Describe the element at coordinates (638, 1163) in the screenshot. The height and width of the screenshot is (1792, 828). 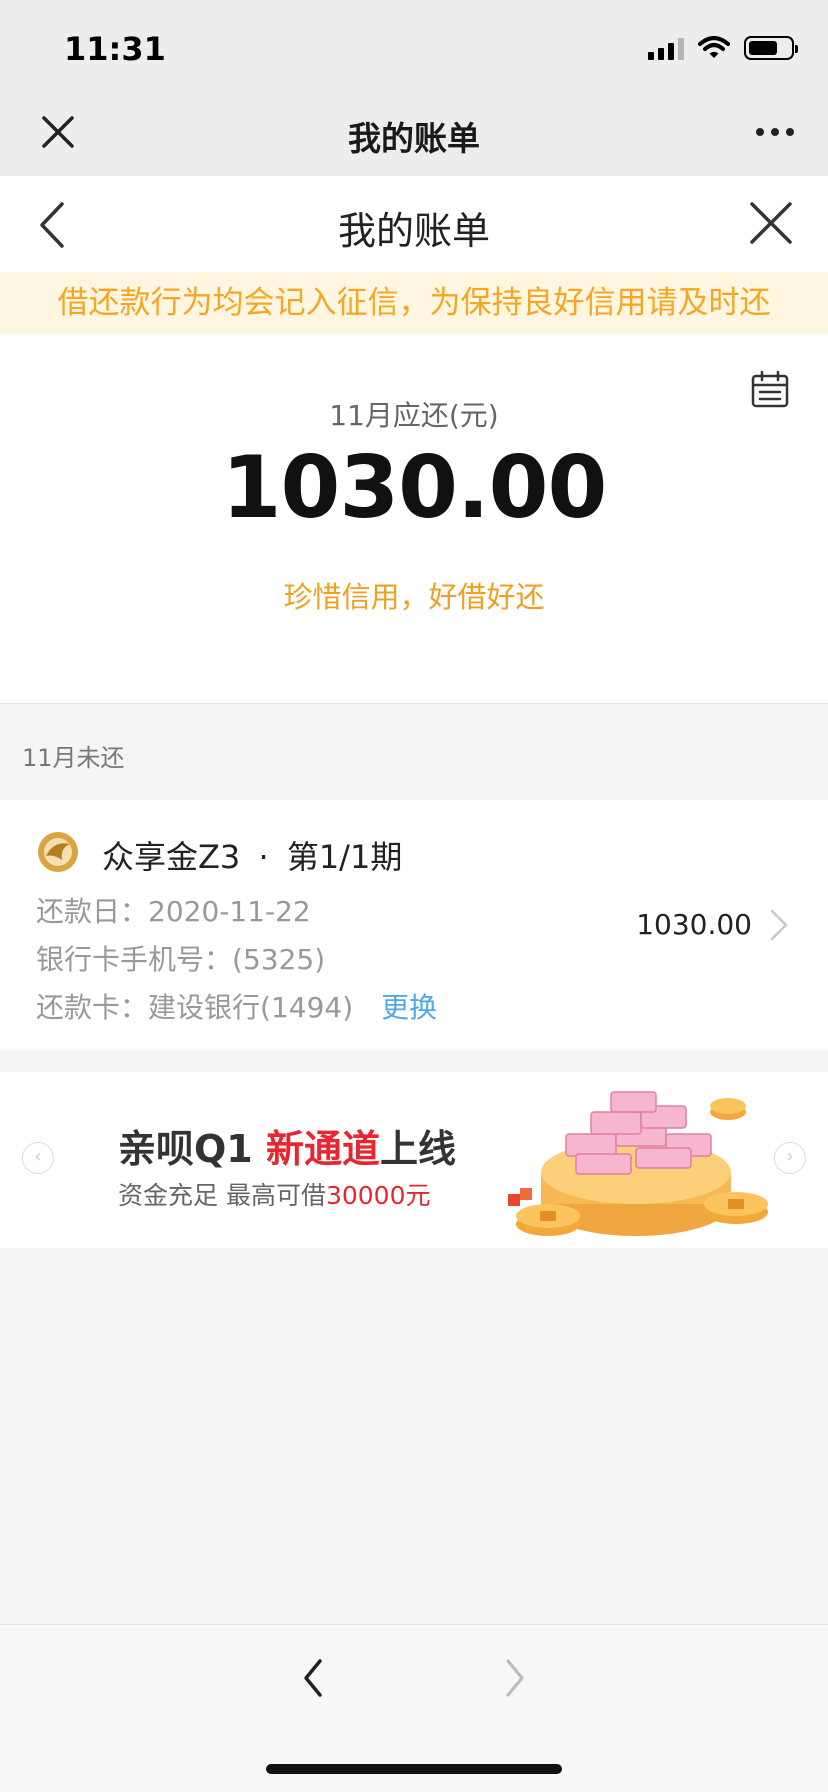
I see `money-stack-illustration` at that location.